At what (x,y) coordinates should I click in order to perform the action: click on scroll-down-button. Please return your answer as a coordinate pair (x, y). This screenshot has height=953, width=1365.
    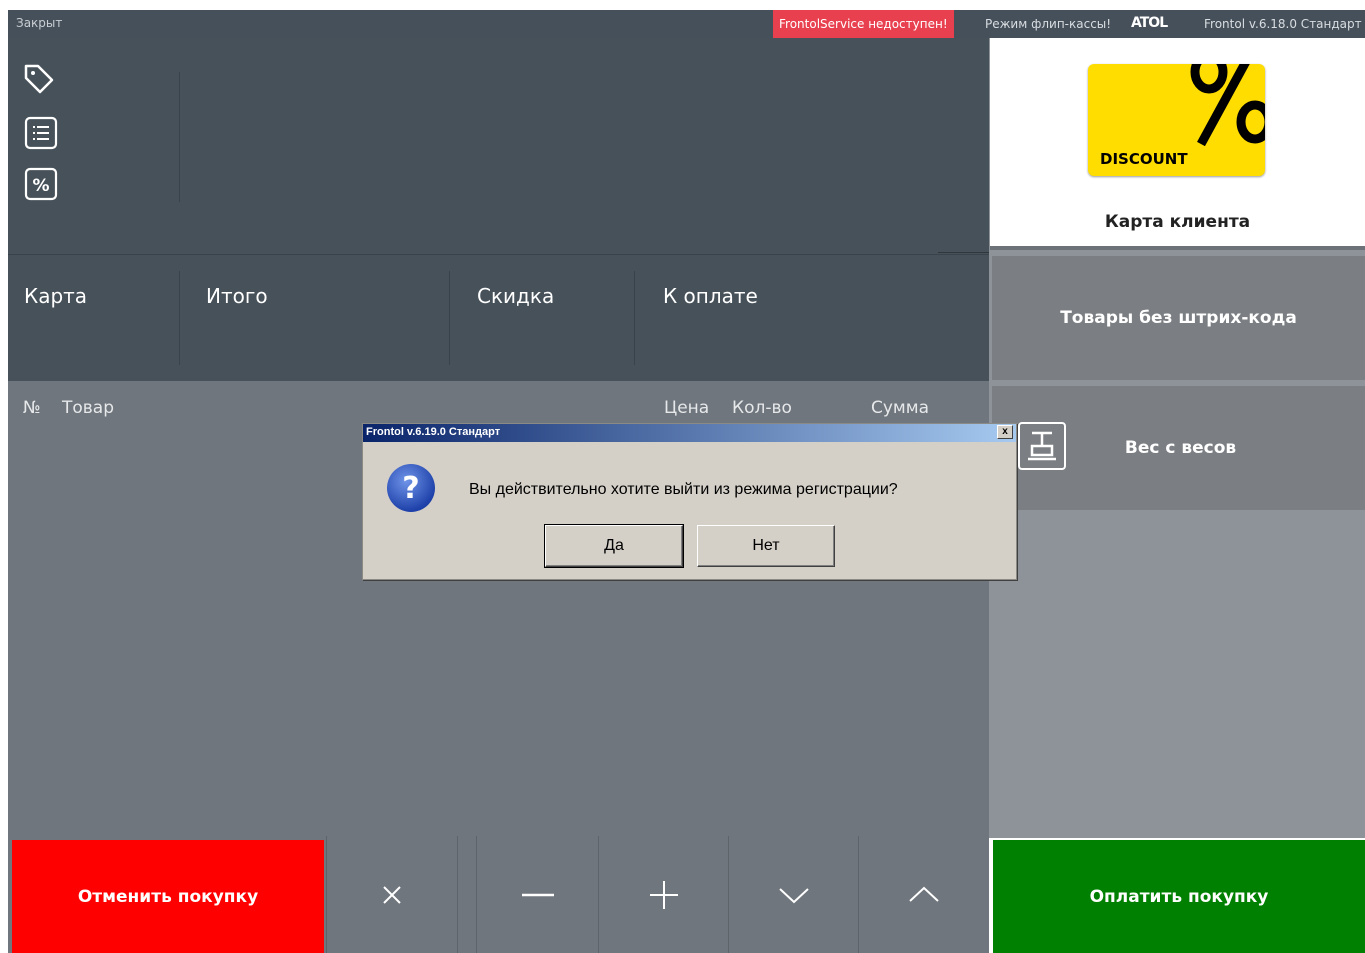
    Looking at the image, I should click on (794, 894).